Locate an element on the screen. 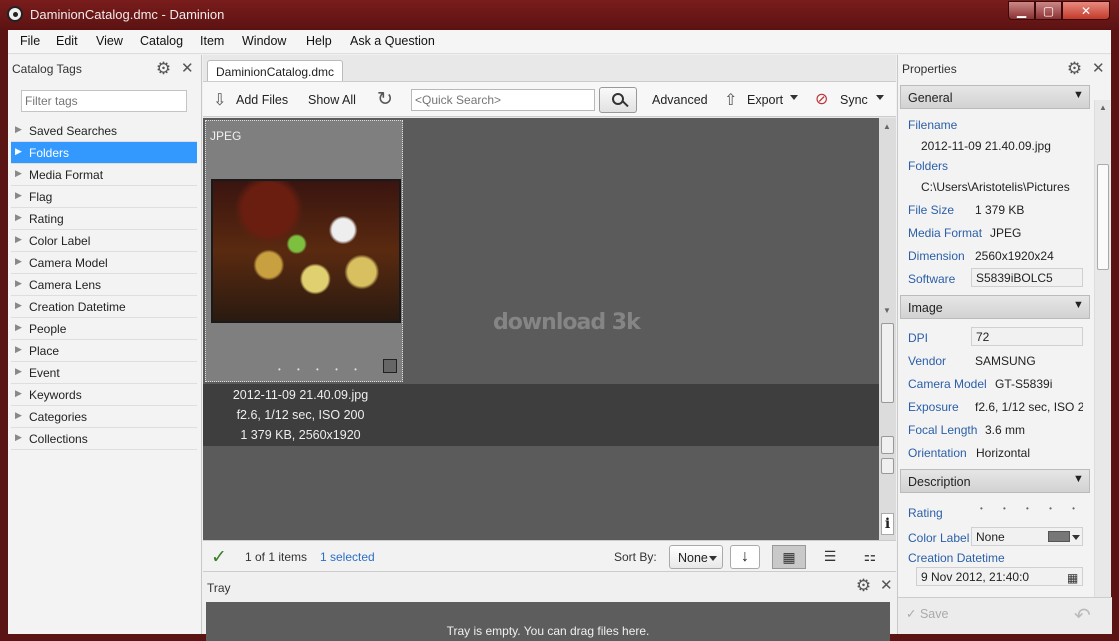 The image size is (1119, 641). tag-people: ▶ People is located at coordinates (104, 329).